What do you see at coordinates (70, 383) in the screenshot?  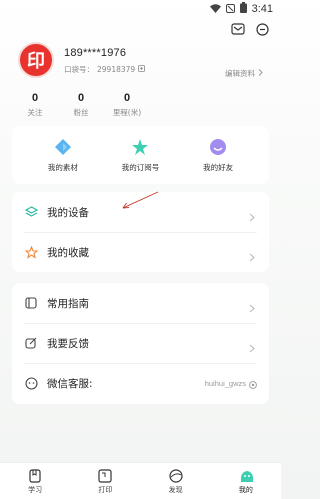 I see `menu-item-label: 微信客服:` at bounding box center [70, 383].